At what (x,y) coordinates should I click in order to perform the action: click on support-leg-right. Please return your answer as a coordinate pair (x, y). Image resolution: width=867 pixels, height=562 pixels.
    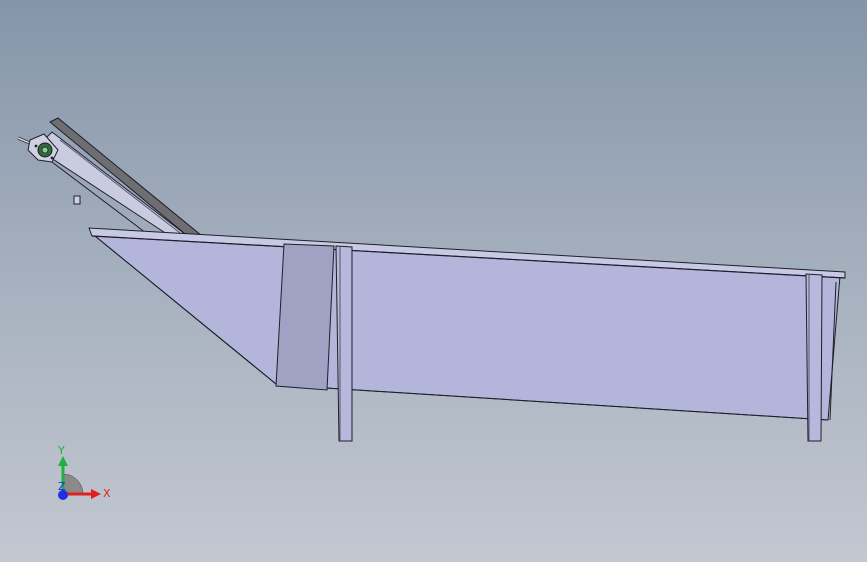
    Looking at the image, I should click on (814, 357).